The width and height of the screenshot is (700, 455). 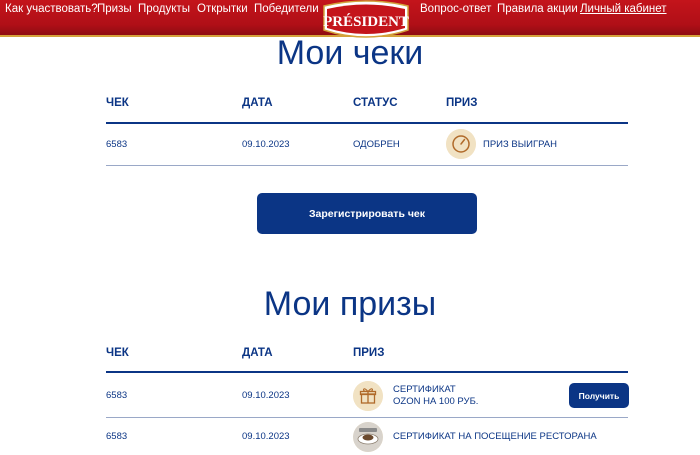 What do you see at coordinates (424, 389) in the screenshot?
I see `prize-name-line1: СЕРТИФИКАТ` at bounding box center [424, 389].